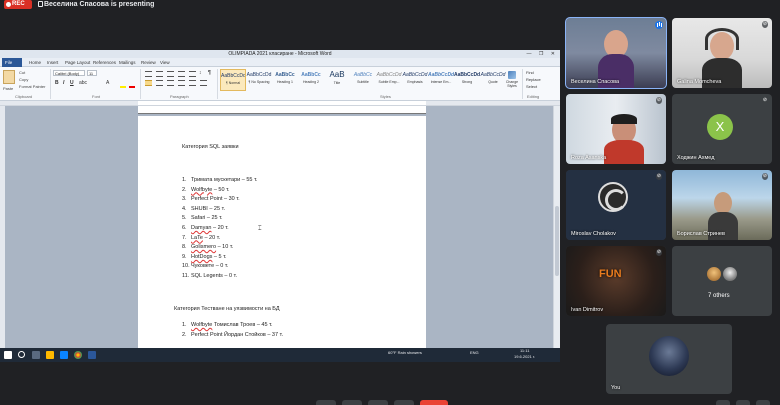  I want to click on present-screen-icon, so click(40, 4).